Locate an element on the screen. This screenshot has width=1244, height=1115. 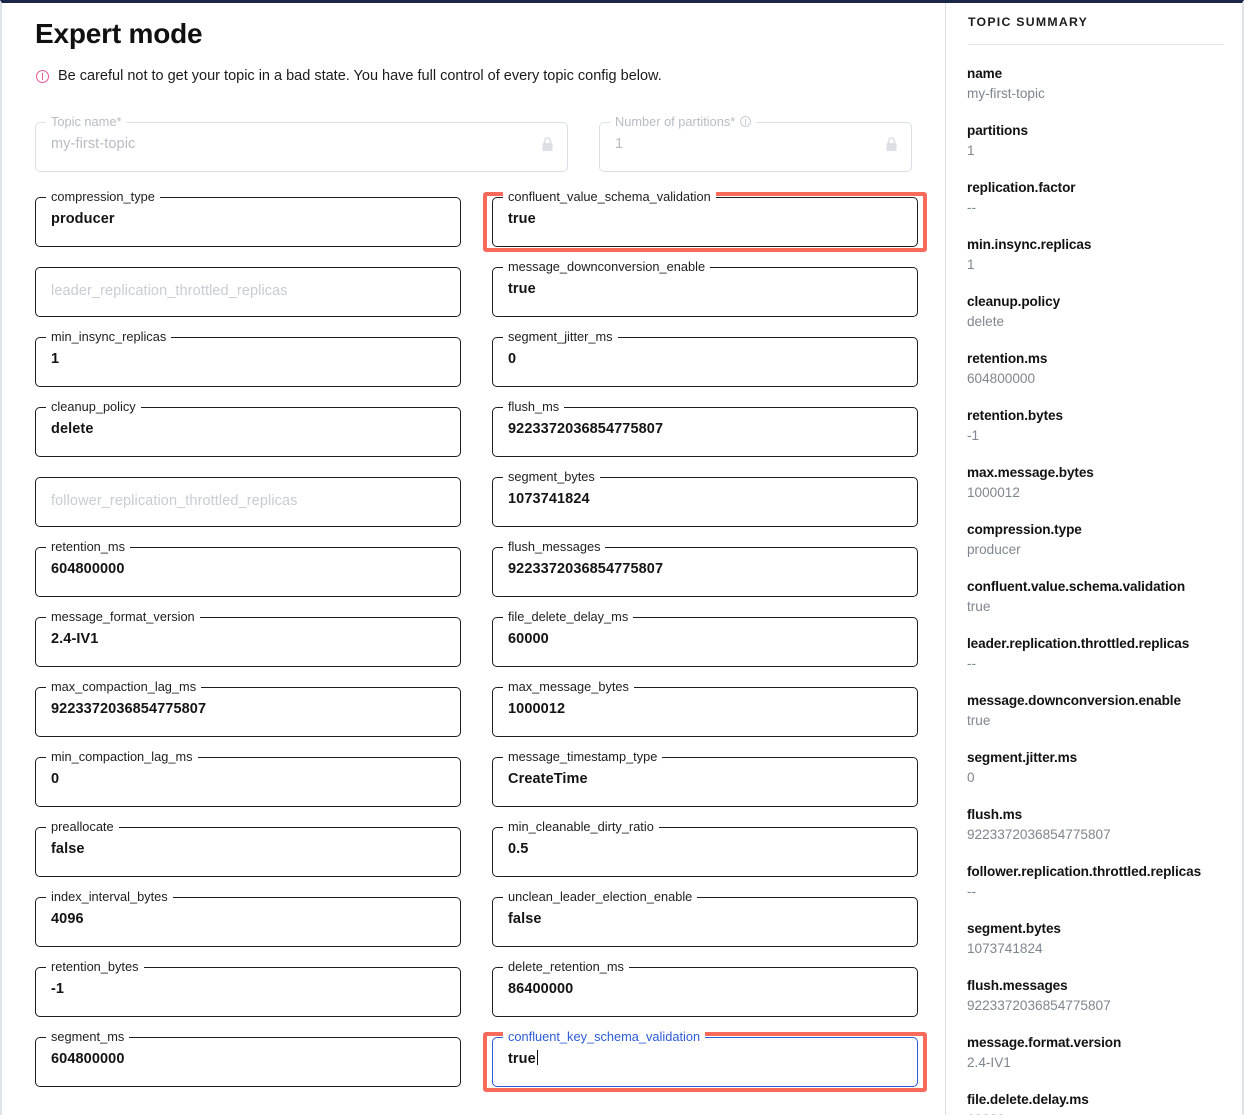
summary-item: partitions 1 is located at coordinates (1095, 141).